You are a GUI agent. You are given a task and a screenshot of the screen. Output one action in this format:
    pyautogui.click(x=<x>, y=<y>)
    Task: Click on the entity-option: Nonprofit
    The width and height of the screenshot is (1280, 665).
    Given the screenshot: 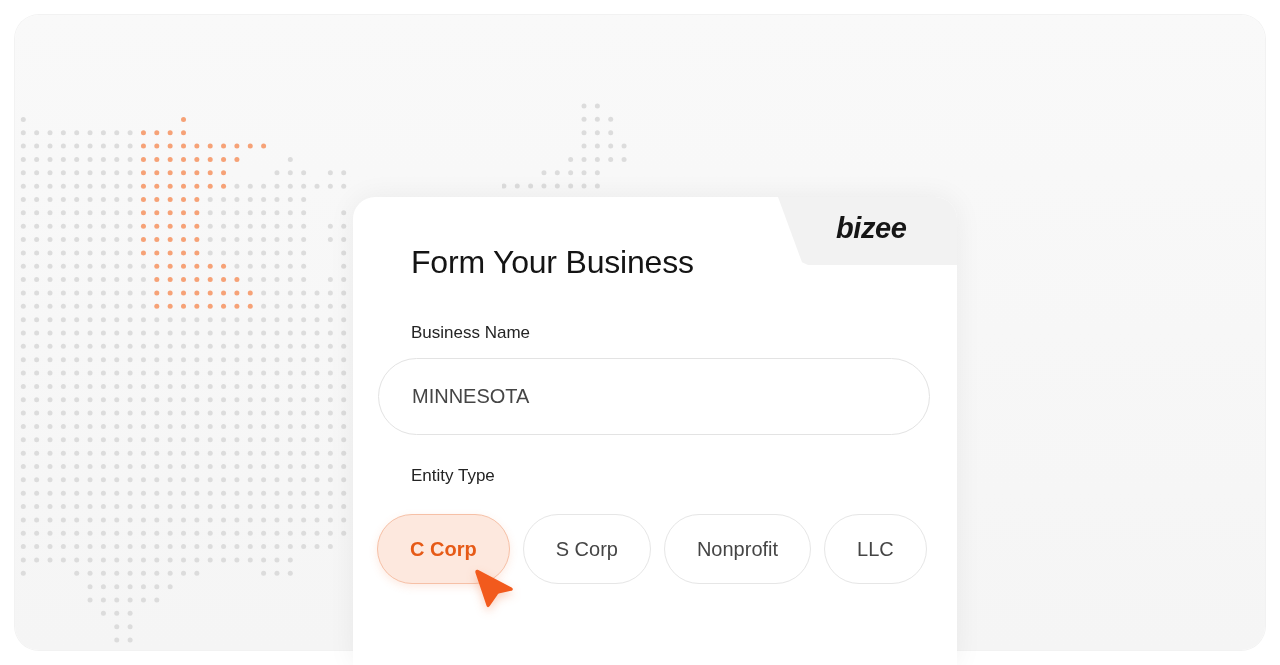 What is the action you would take?
    pyautogui.click(x=737, y=549)
    